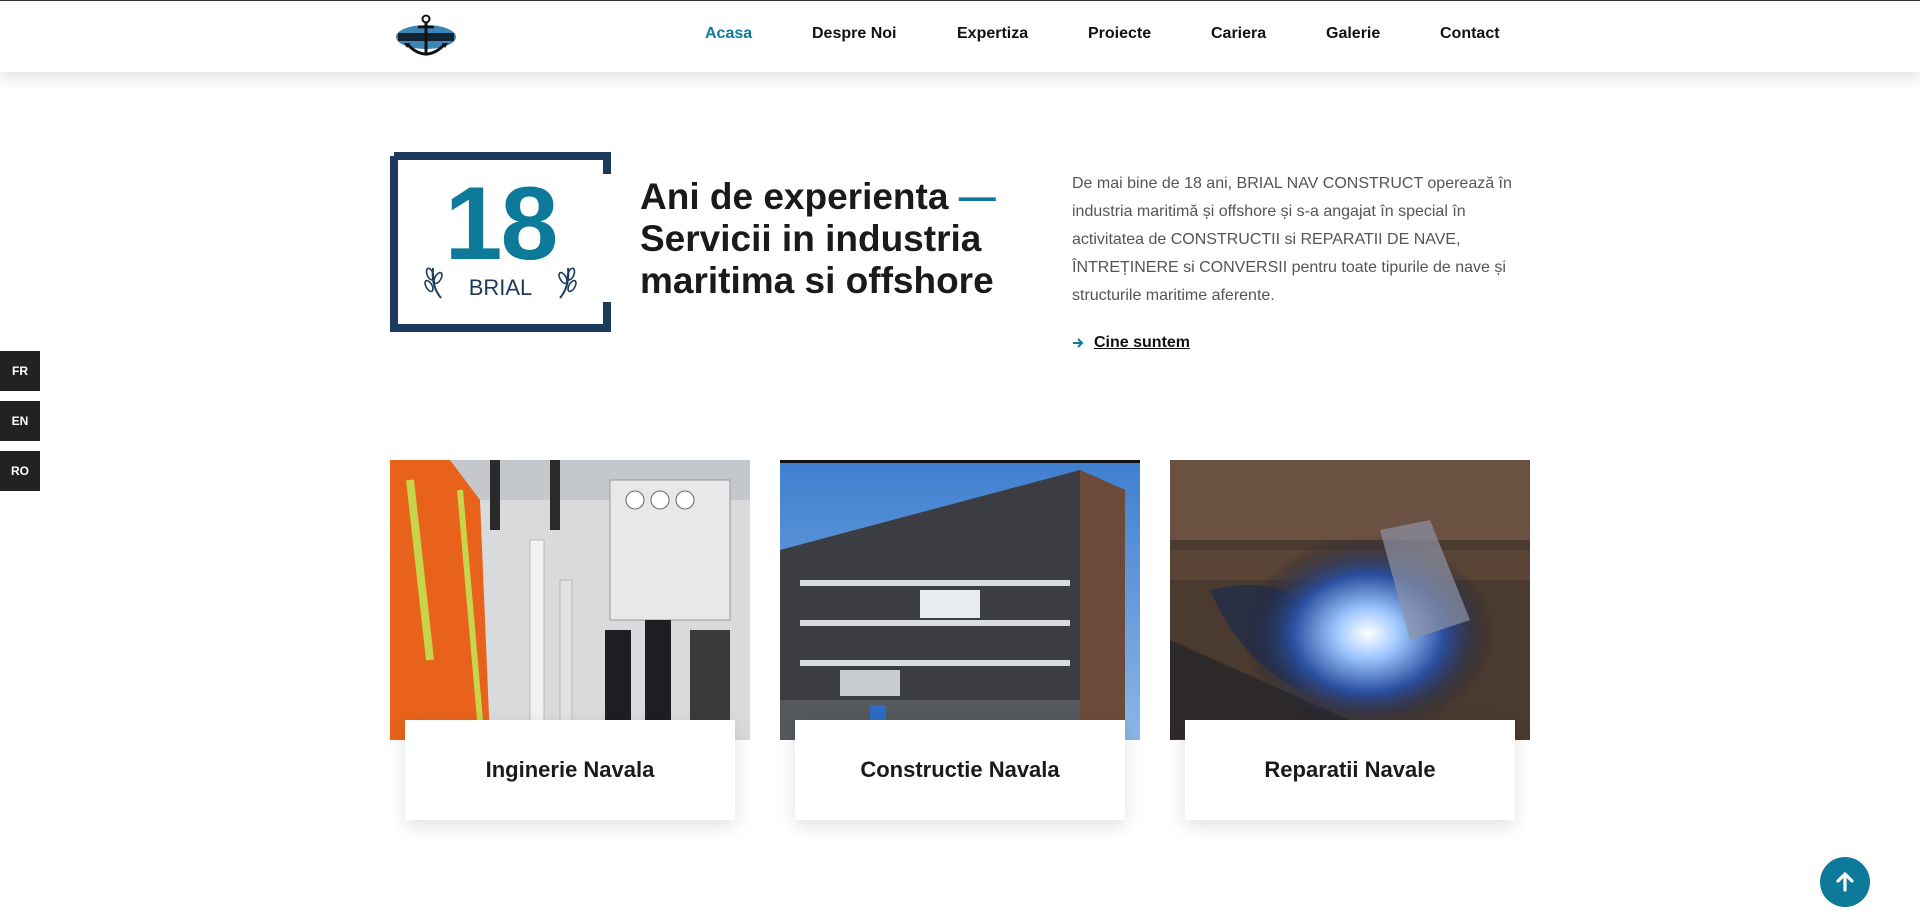 The image size is (1920, 924). Describe the element at coordinates (992, 34) in the screenshot. I see `nav-expertiza: Expertiza` at that location.